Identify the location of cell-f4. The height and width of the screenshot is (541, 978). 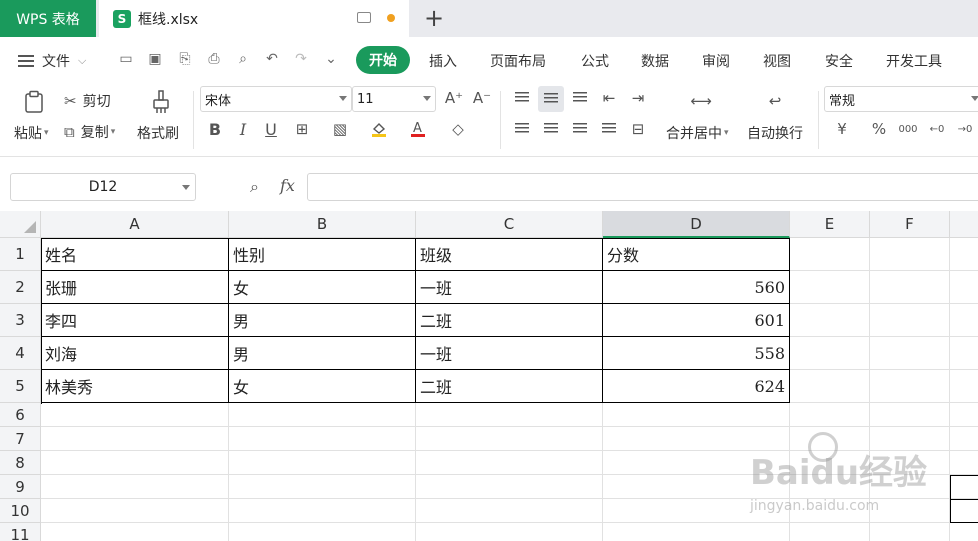
(910, 353).